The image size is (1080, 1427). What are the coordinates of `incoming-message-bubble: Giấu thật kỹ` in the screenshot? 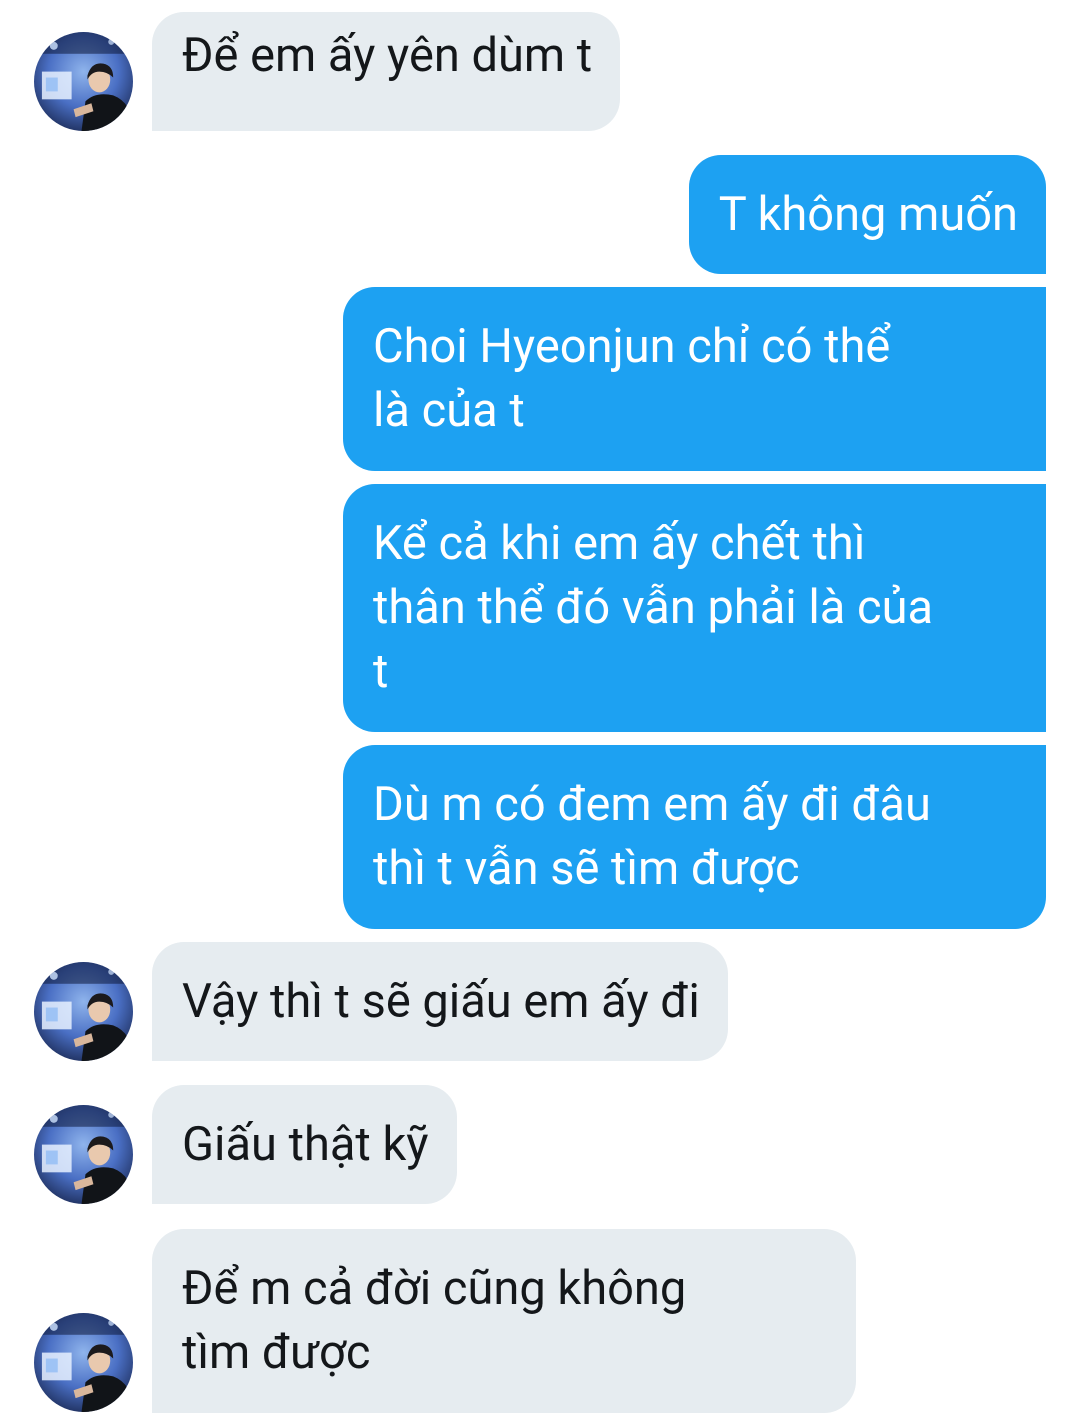 It's located at (304, 1144).